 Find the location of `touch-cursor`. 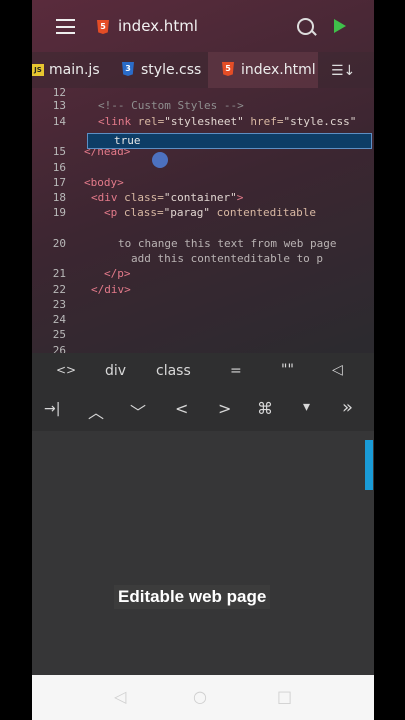

touch-cursor is located at coordinates (160, 160).